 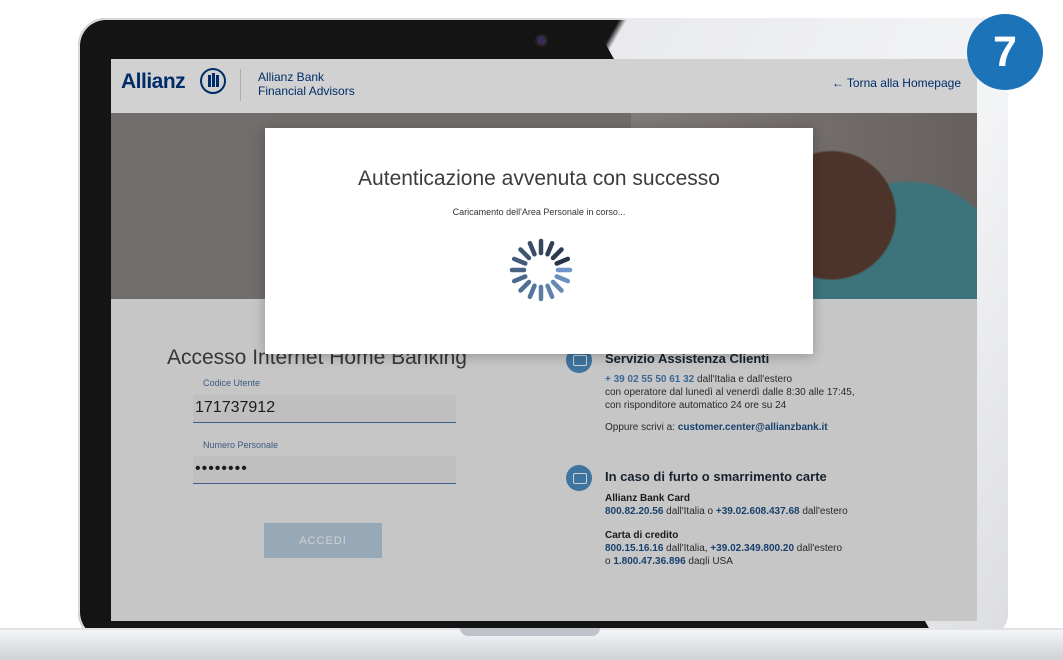 What do you see at coordinates (541, 270) in the screenshot?
I see `loading-spinner-icon` at bounding box center [541, 270].